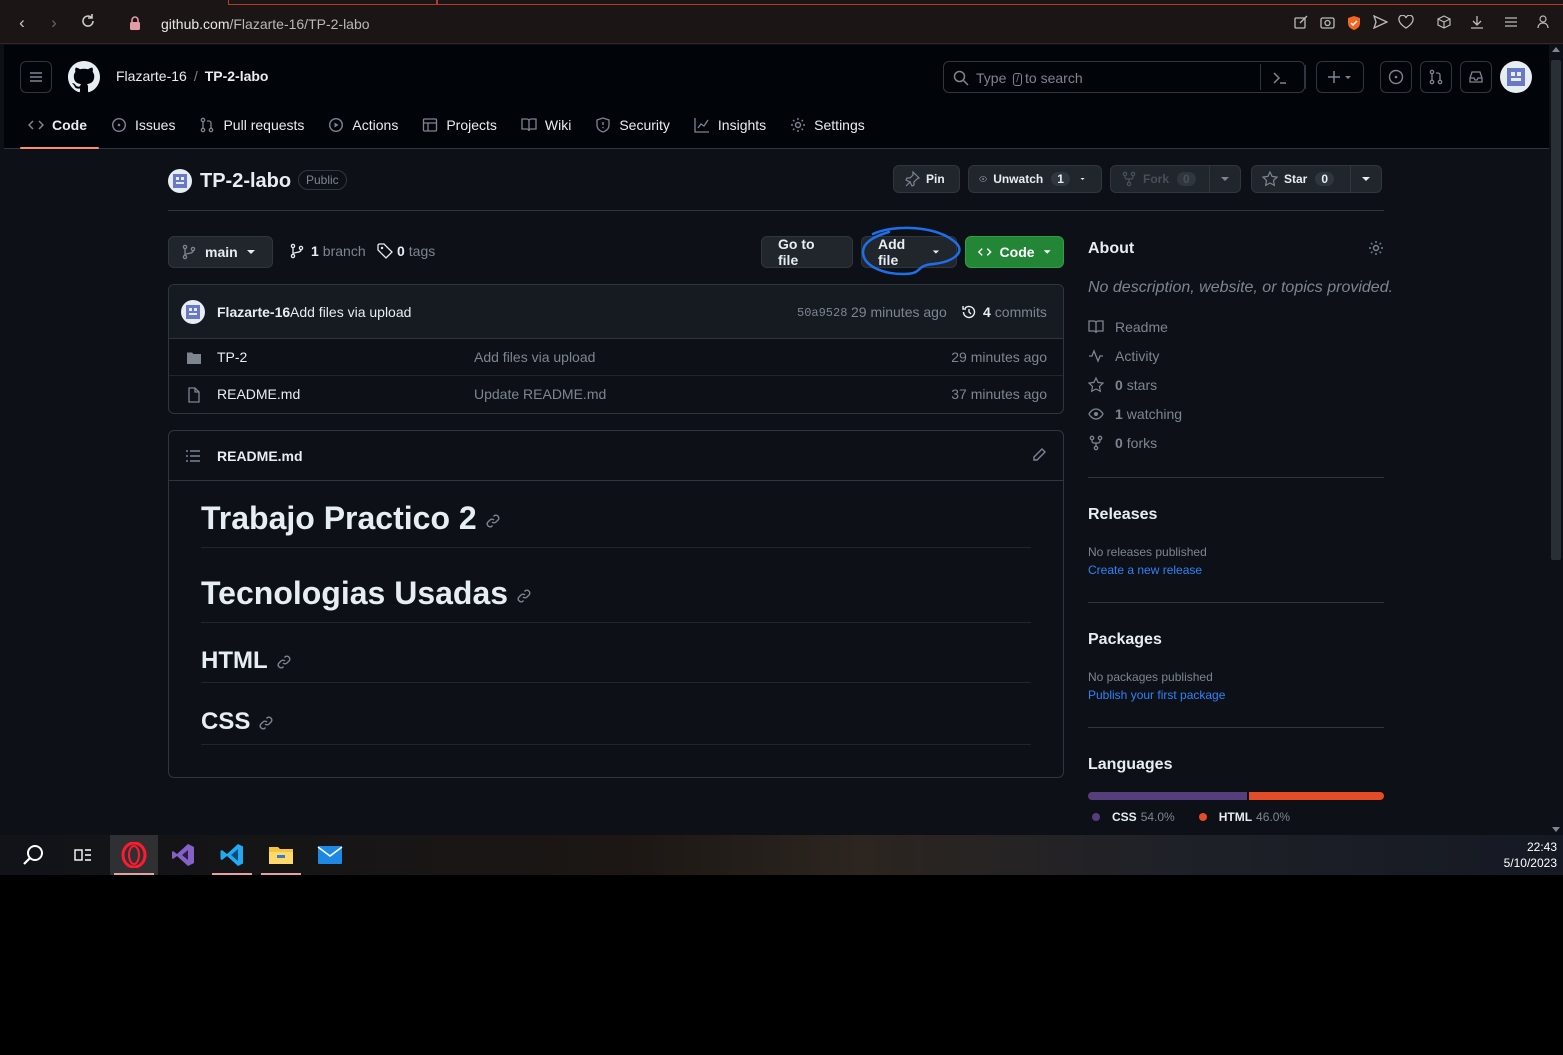 The width and height of the screenshot is (1563, 1055). I want to click on visual-studio-icon, so click(183, 855).